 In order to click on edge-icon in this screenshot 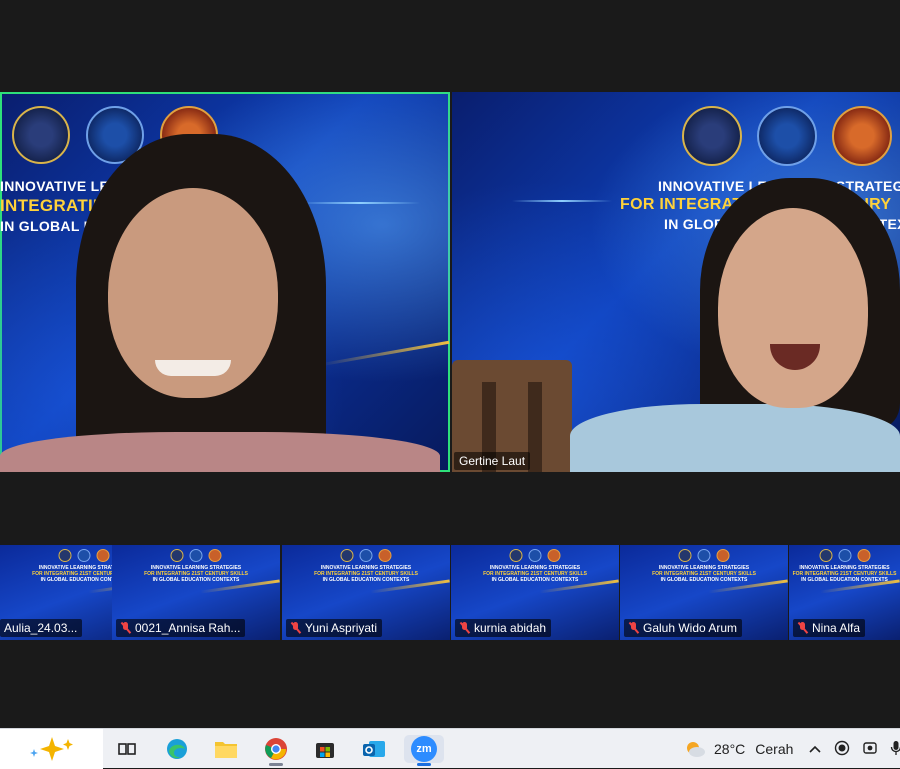, I will do `click(177, 749)`.